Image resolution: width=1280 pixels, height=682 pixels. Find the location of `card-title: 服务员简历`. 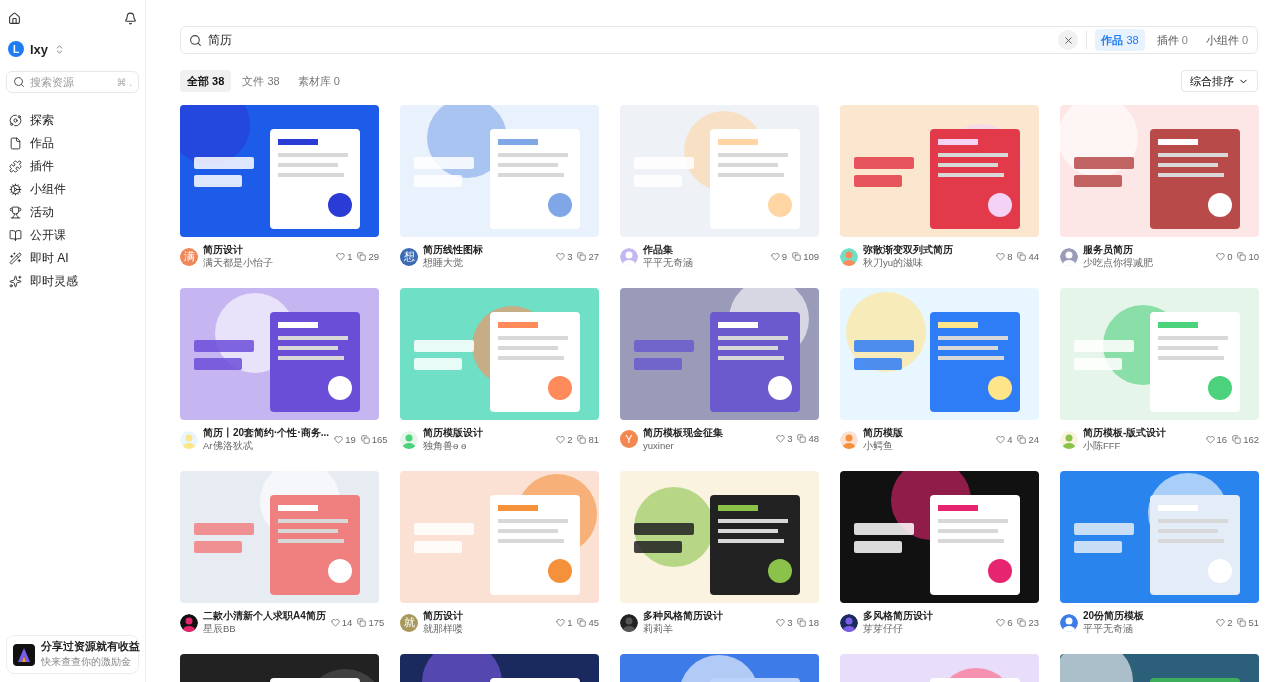

card-title: 服务员简历 is located at coordinates (1108, 250).